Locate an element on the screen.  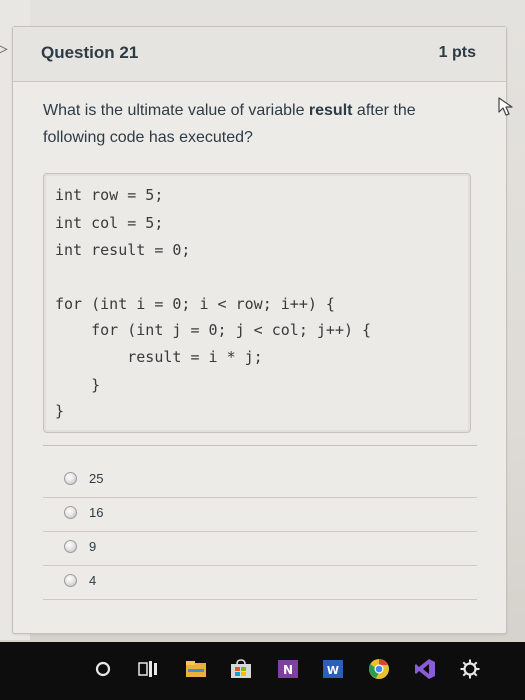
answer-label: 9 is located at coordinates (93, 546).